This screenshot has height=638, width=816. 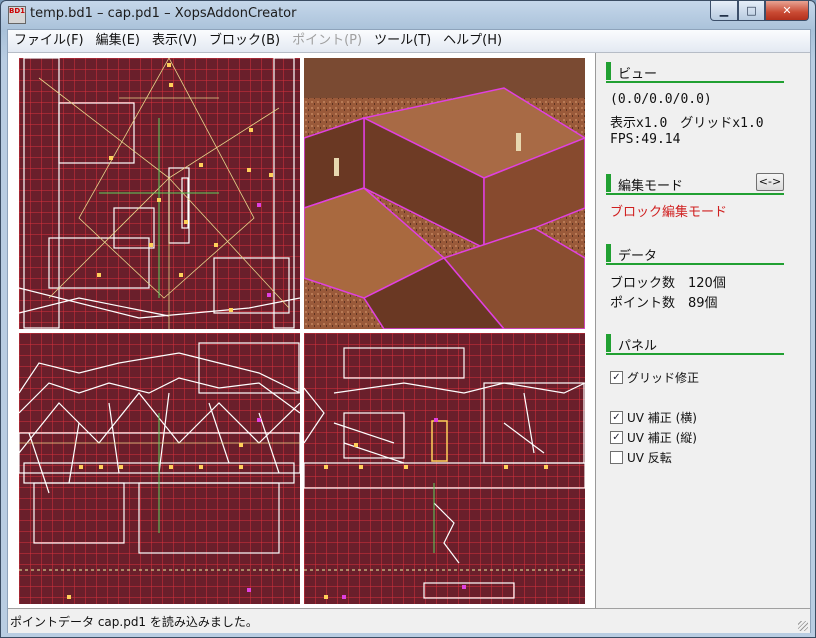 I want to click on side-view-canvas, so click(x=444, y=468).